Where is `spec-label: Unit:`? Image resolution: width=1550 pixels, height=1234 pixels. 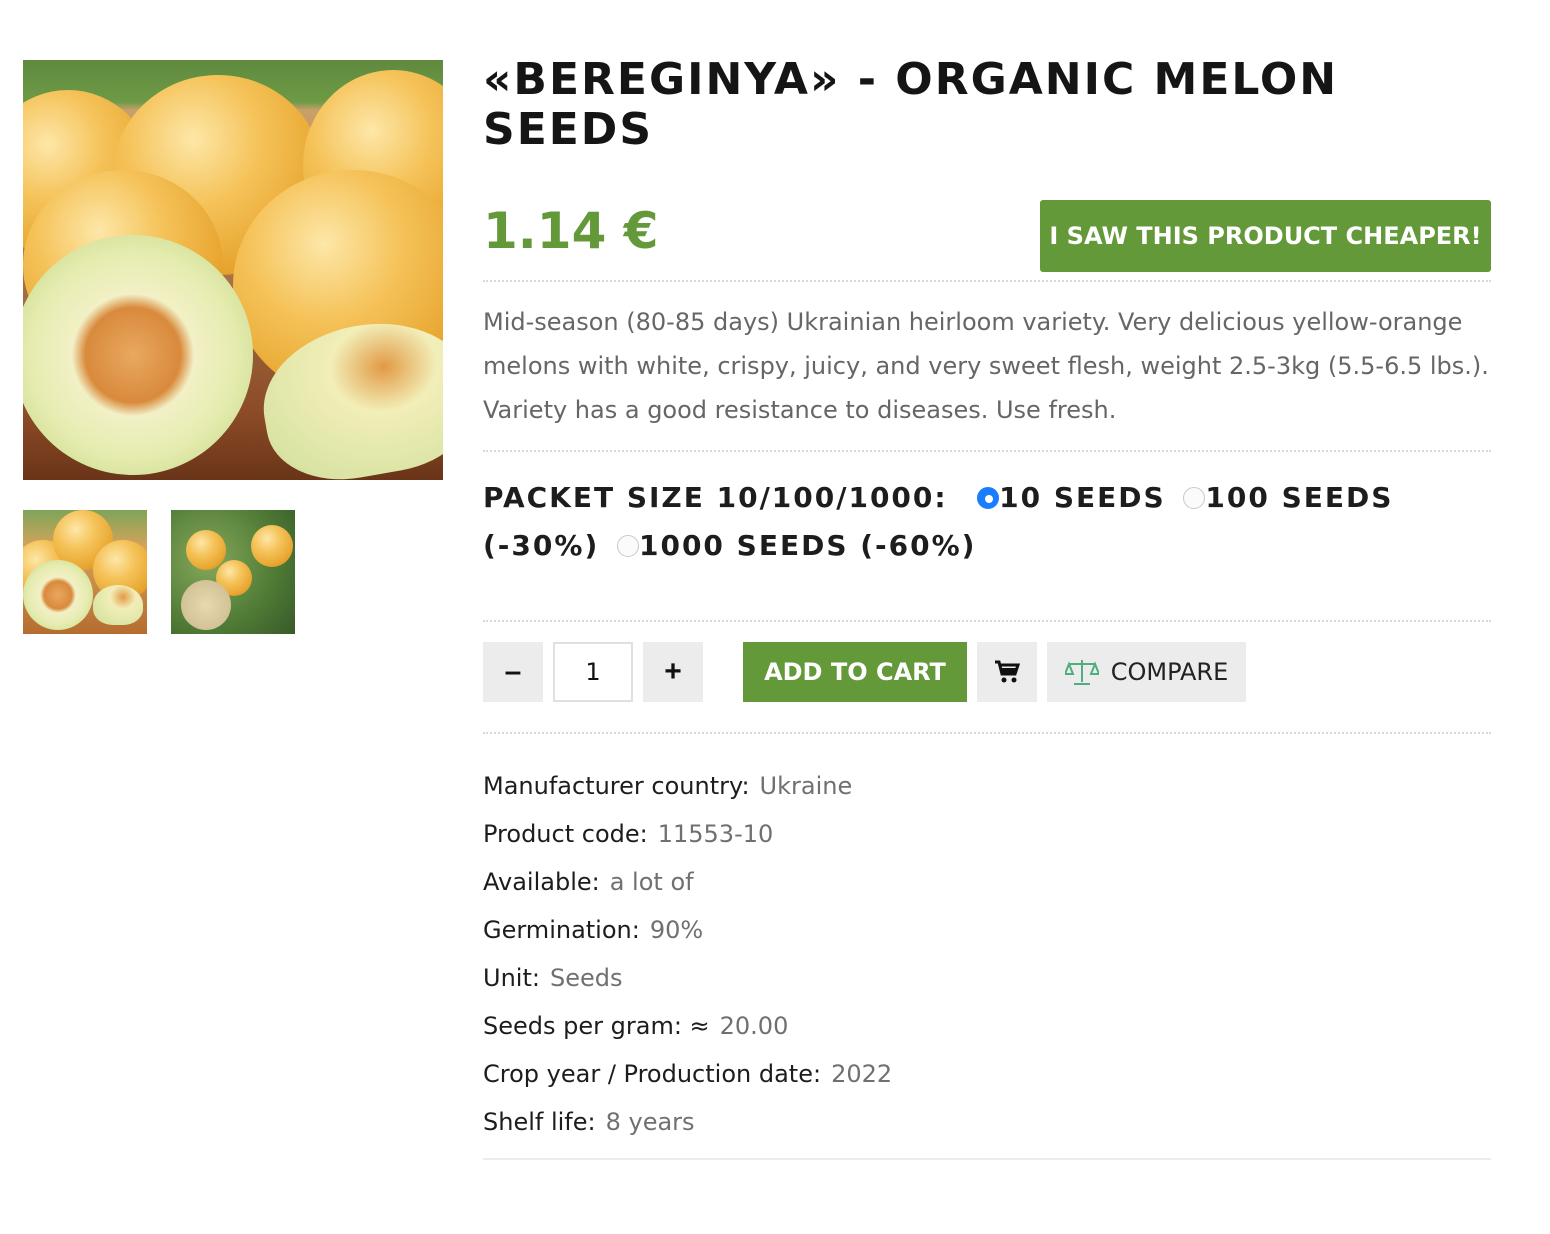 spec-label: Unit: is located at coordinates (511, 978).